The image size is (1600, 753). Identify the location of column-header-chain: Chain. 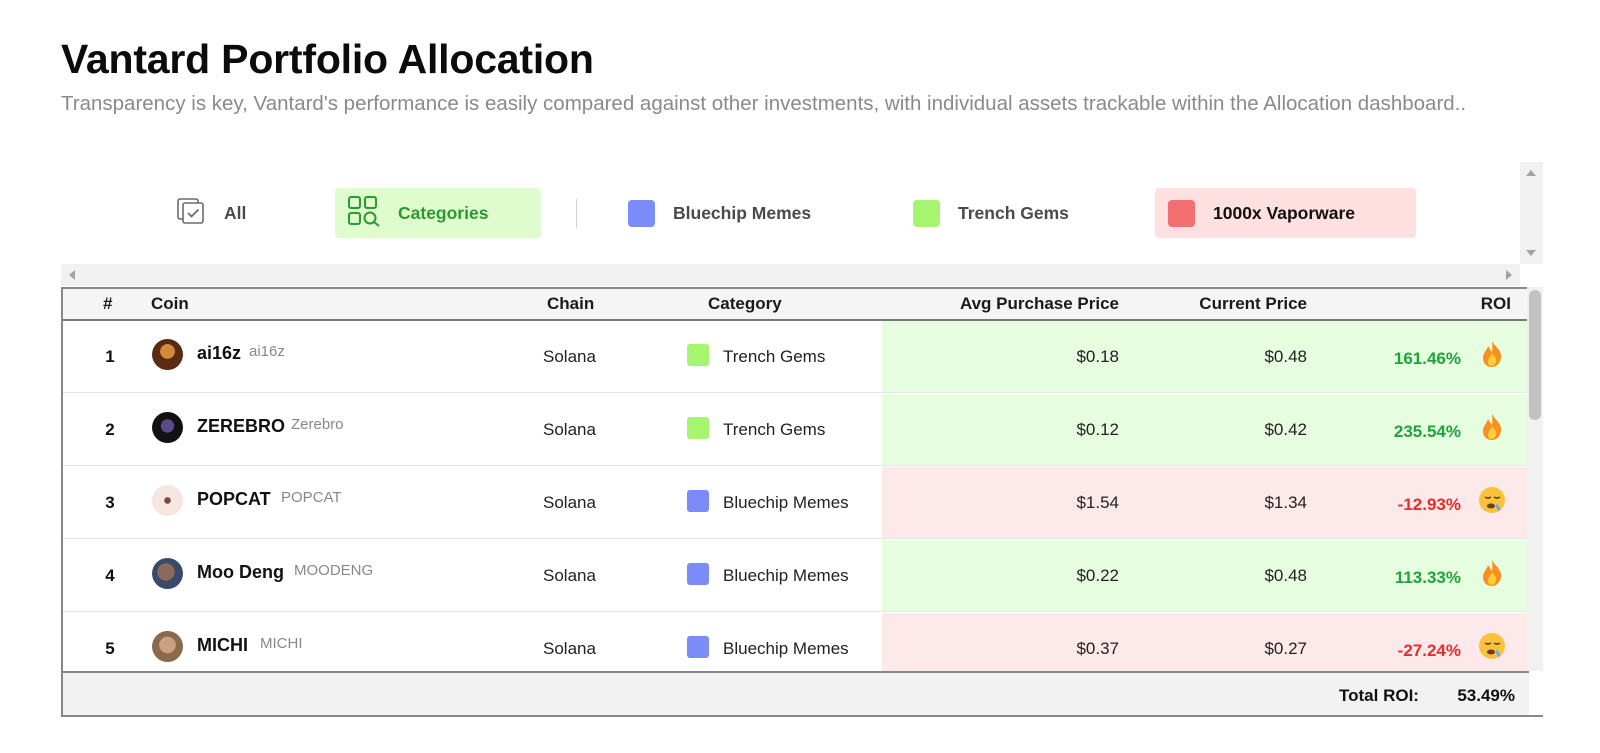
(570, 304).